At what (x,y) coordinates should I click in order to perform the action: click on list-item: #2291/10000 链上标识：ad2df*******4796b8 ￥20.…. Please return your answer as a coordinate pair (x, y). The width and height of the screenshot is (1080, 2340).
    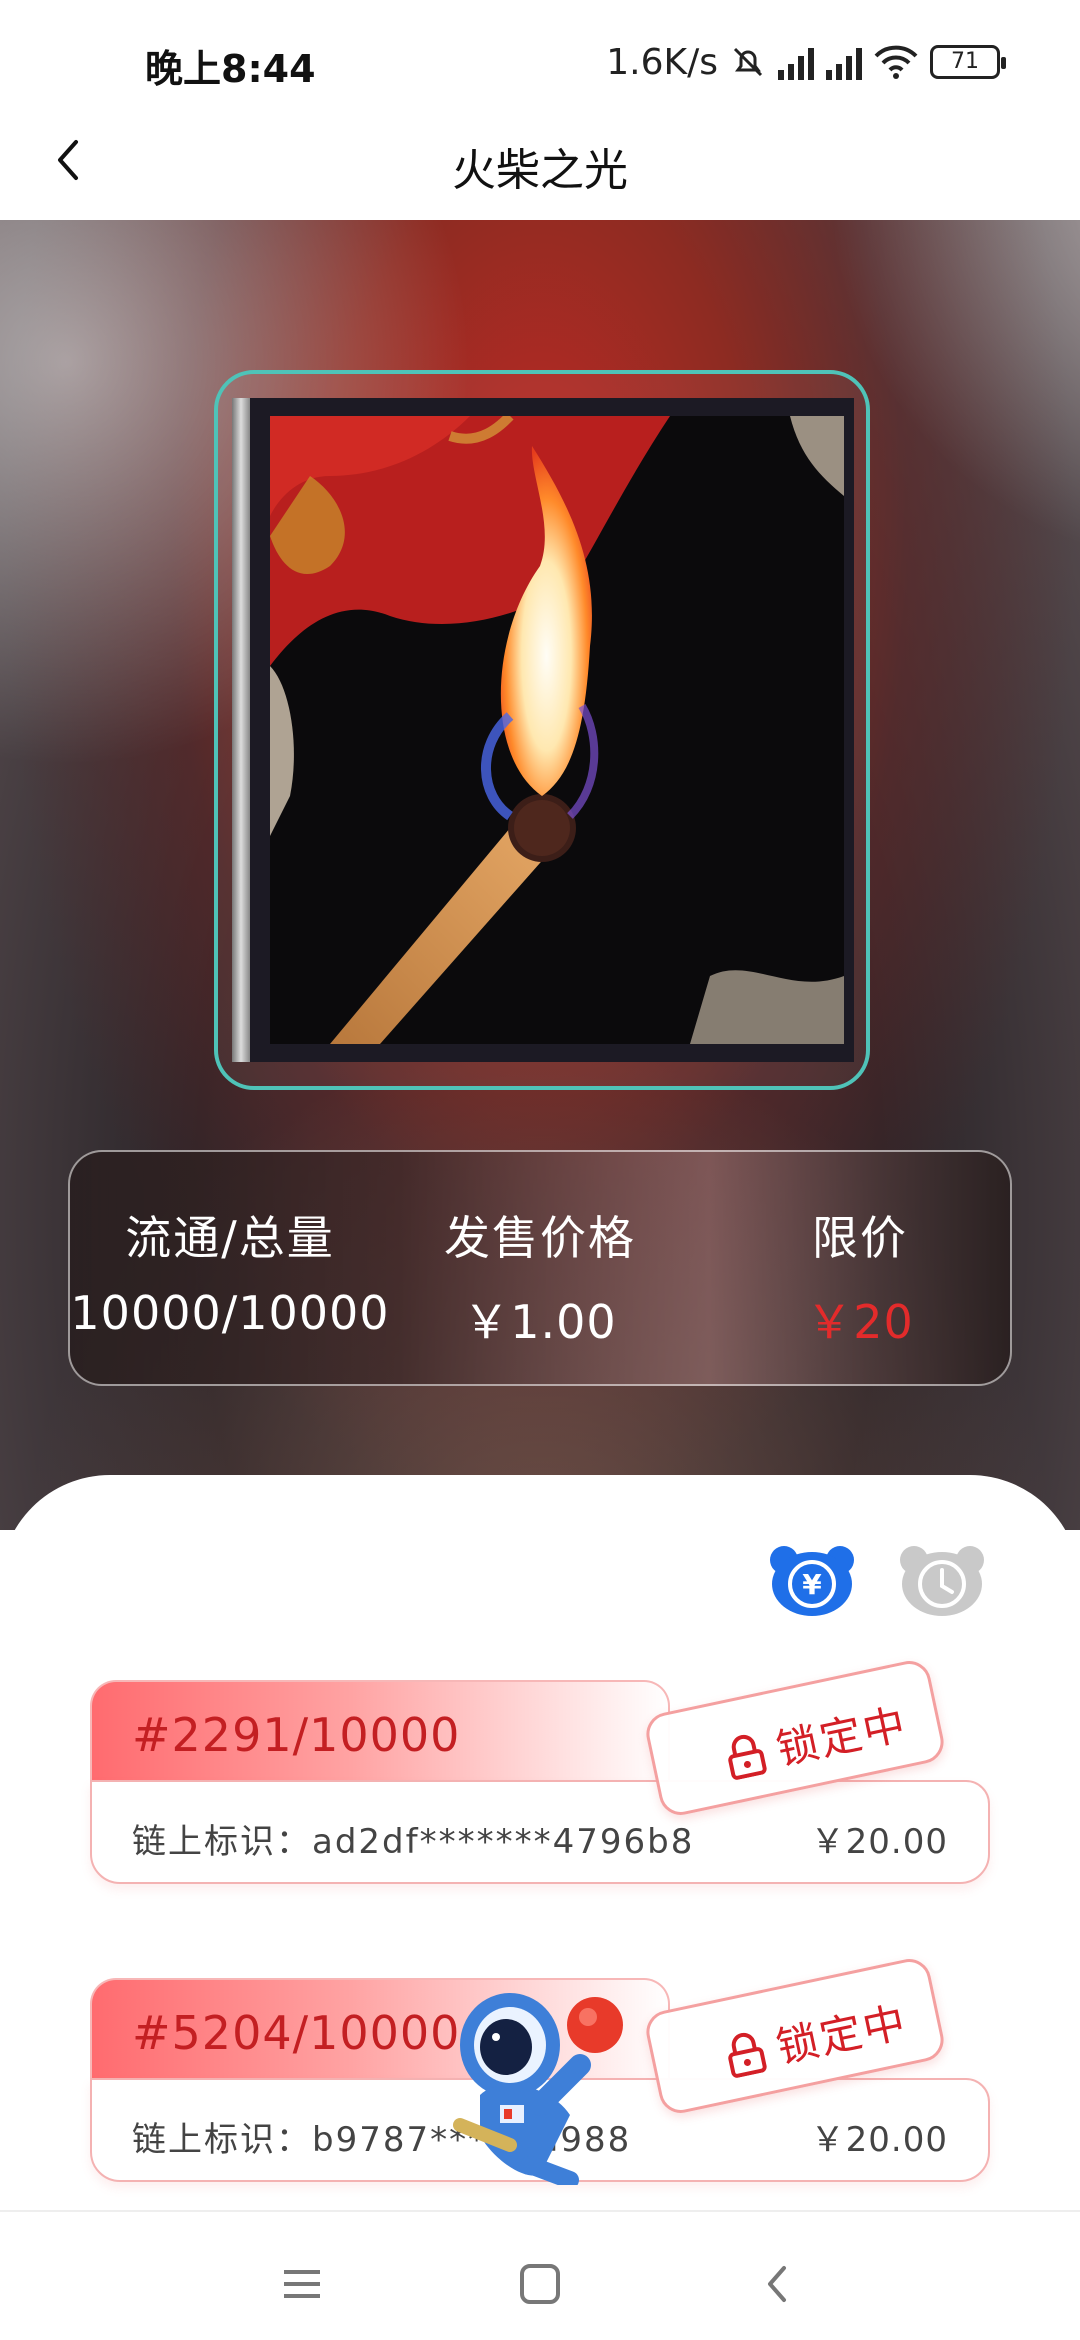
    Looking at the image, I should click on (540, 1773).